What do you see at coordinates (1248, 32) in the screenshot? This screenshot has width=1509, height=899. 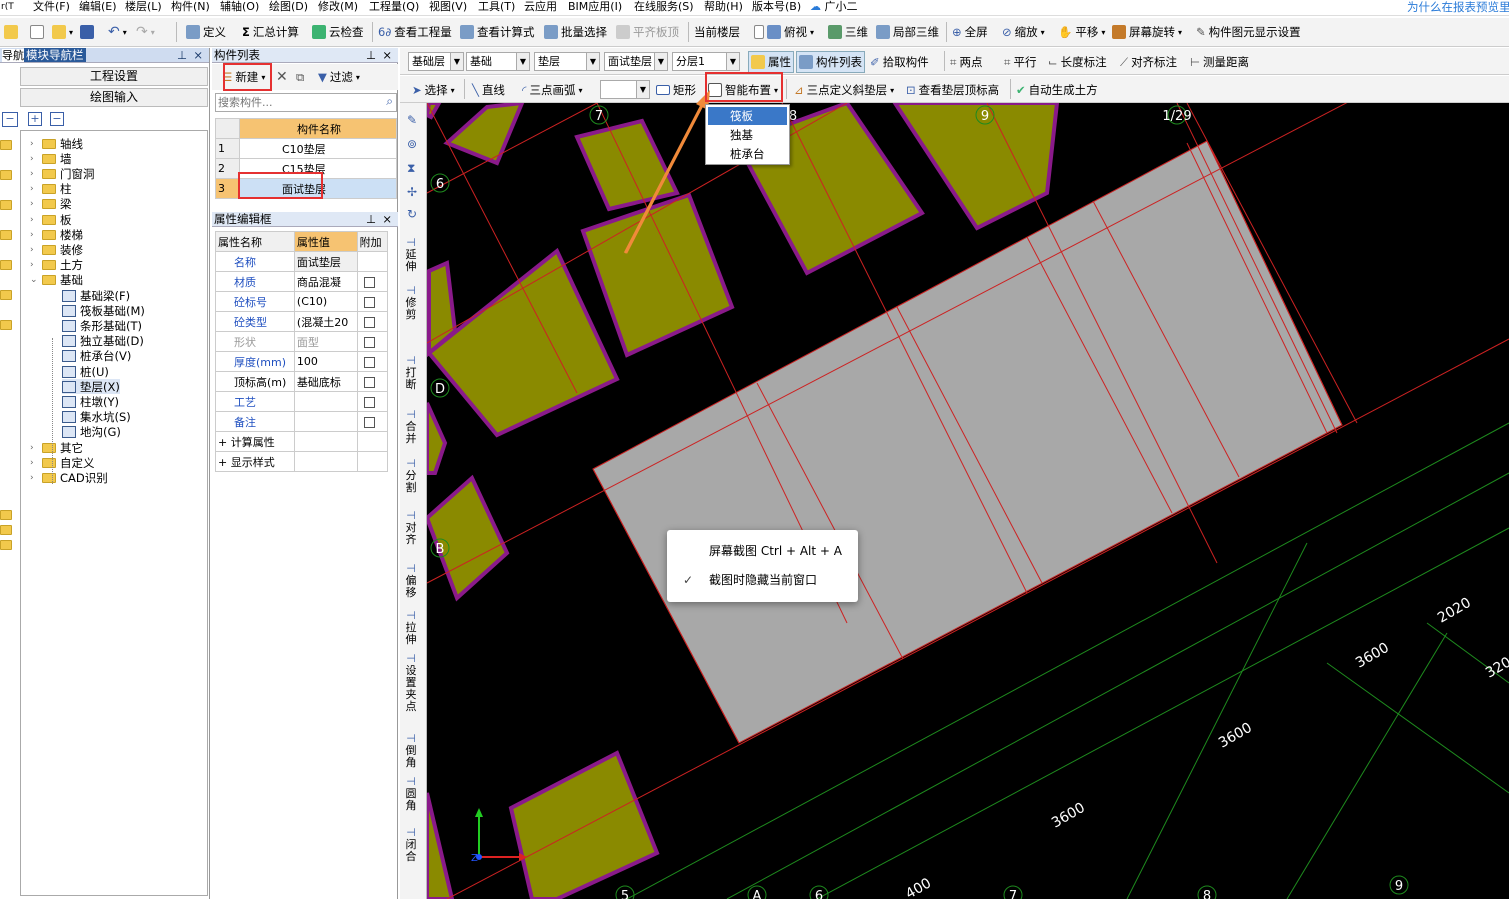 I see `display-settings-button: ✎ 构件图元显示设置` at bounding box center [1248, 32].